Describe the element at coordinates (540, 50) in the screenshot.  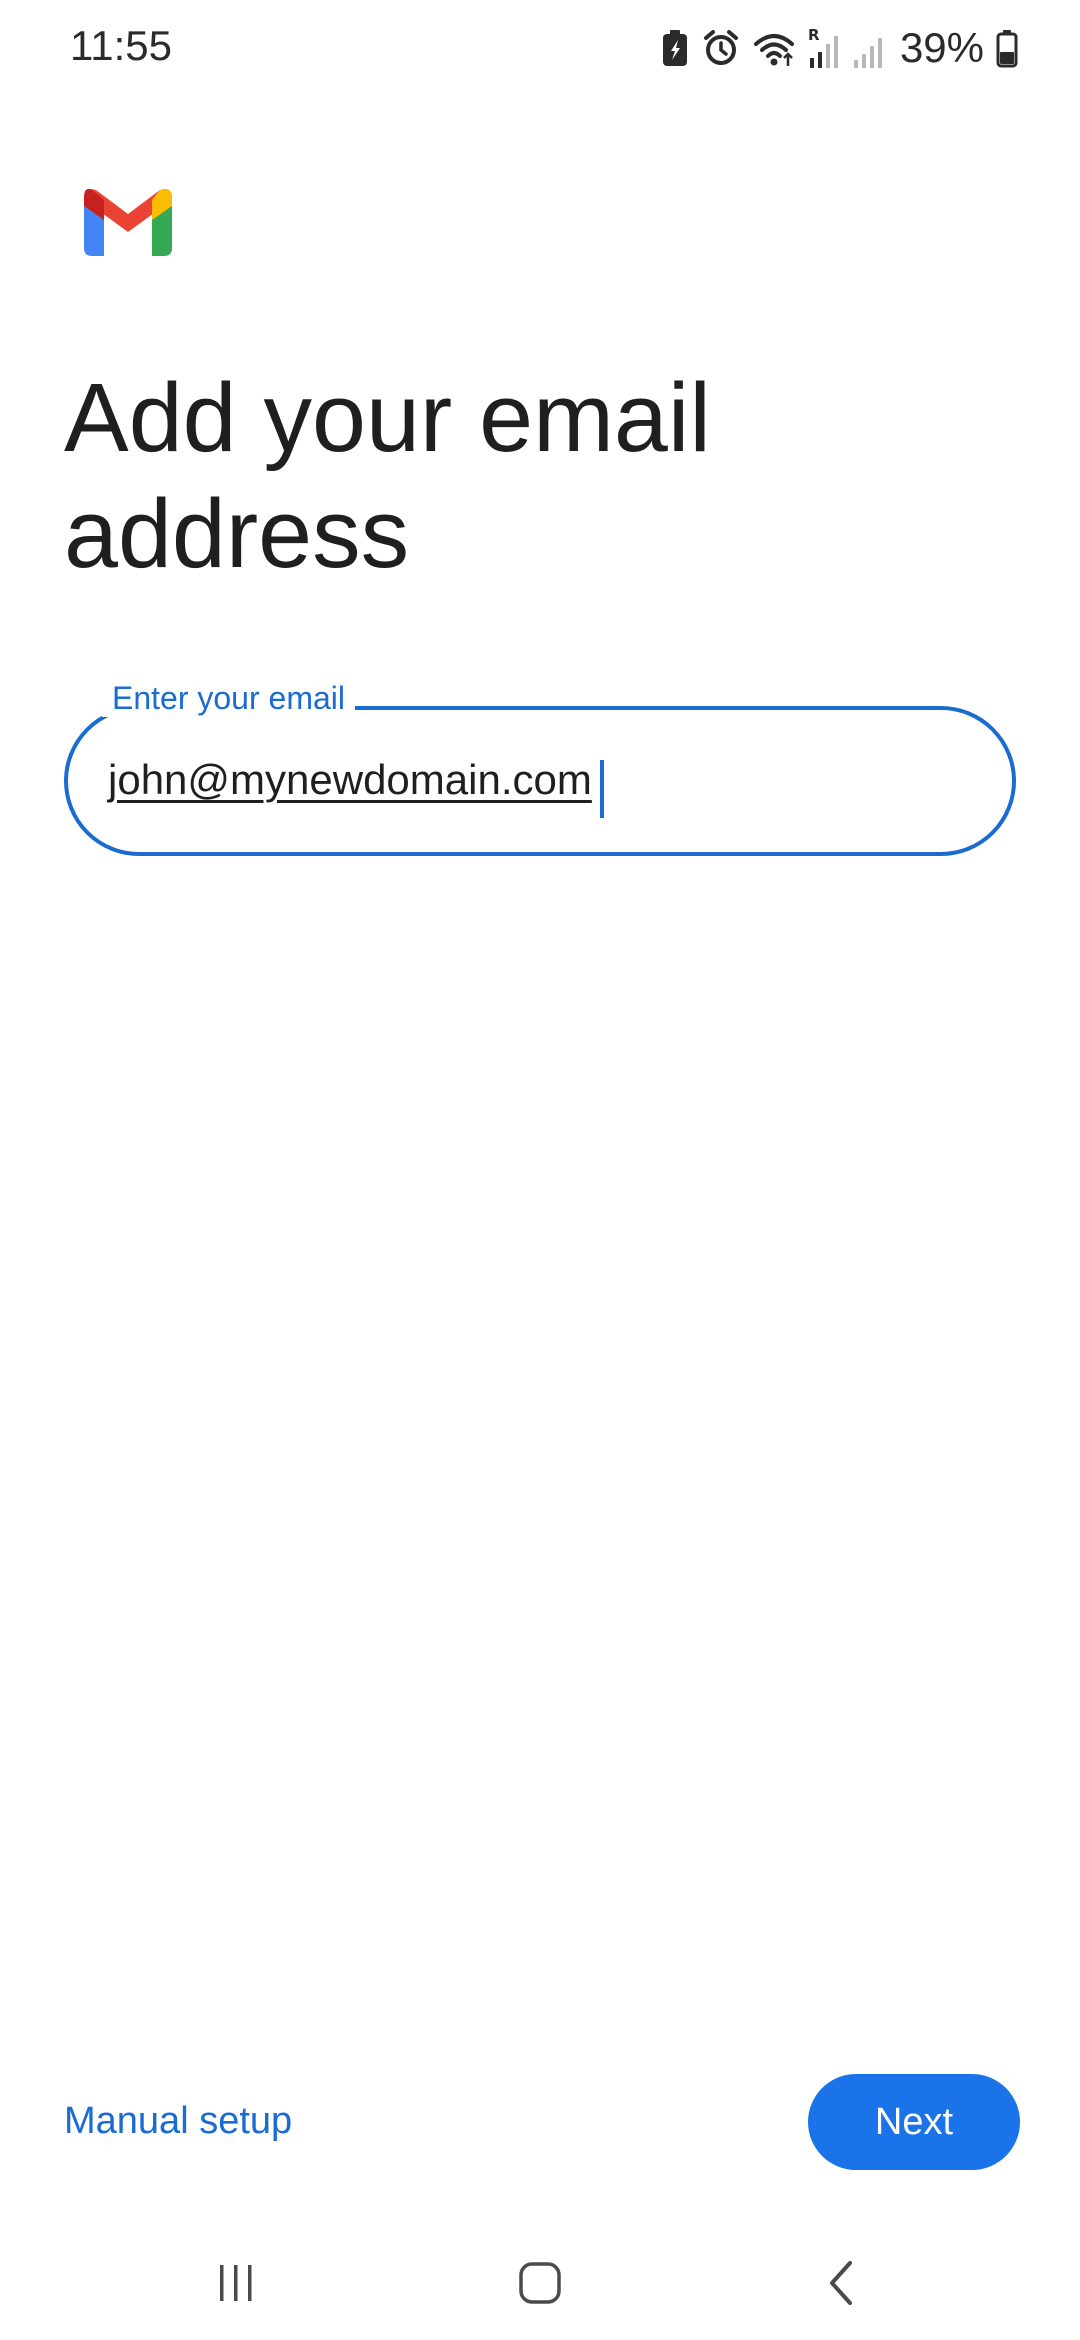
I see `status-bar: 11:55 R 39%` at that location.